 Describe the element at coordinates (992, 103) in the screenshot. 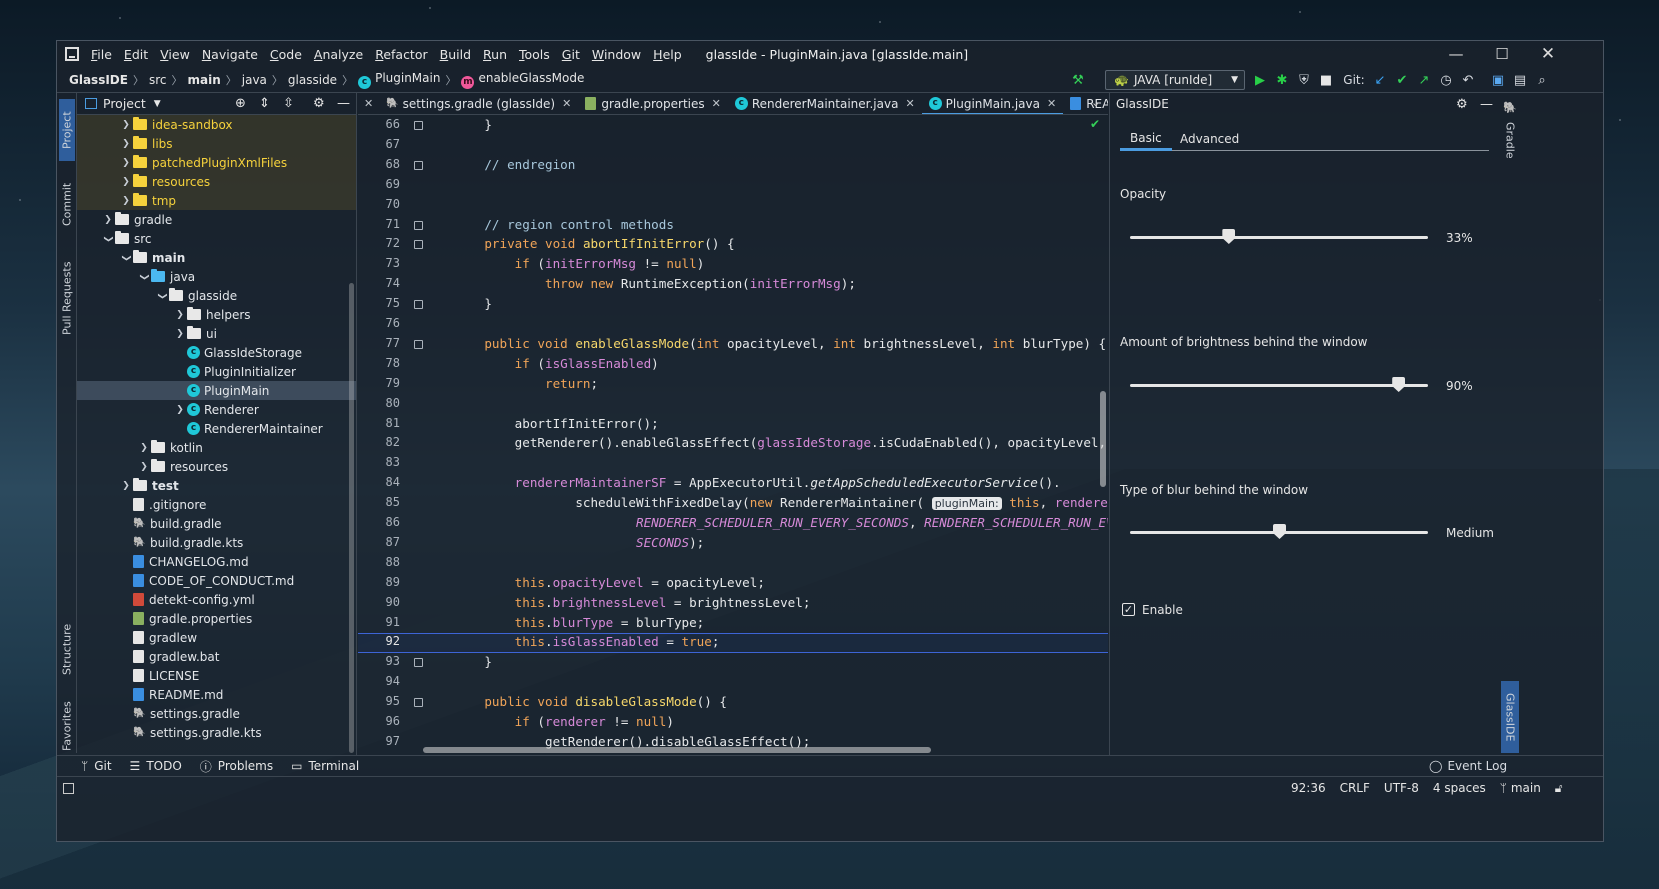

I see `tab-pluginmain-java: c PluginMain.java ✕` at that location.